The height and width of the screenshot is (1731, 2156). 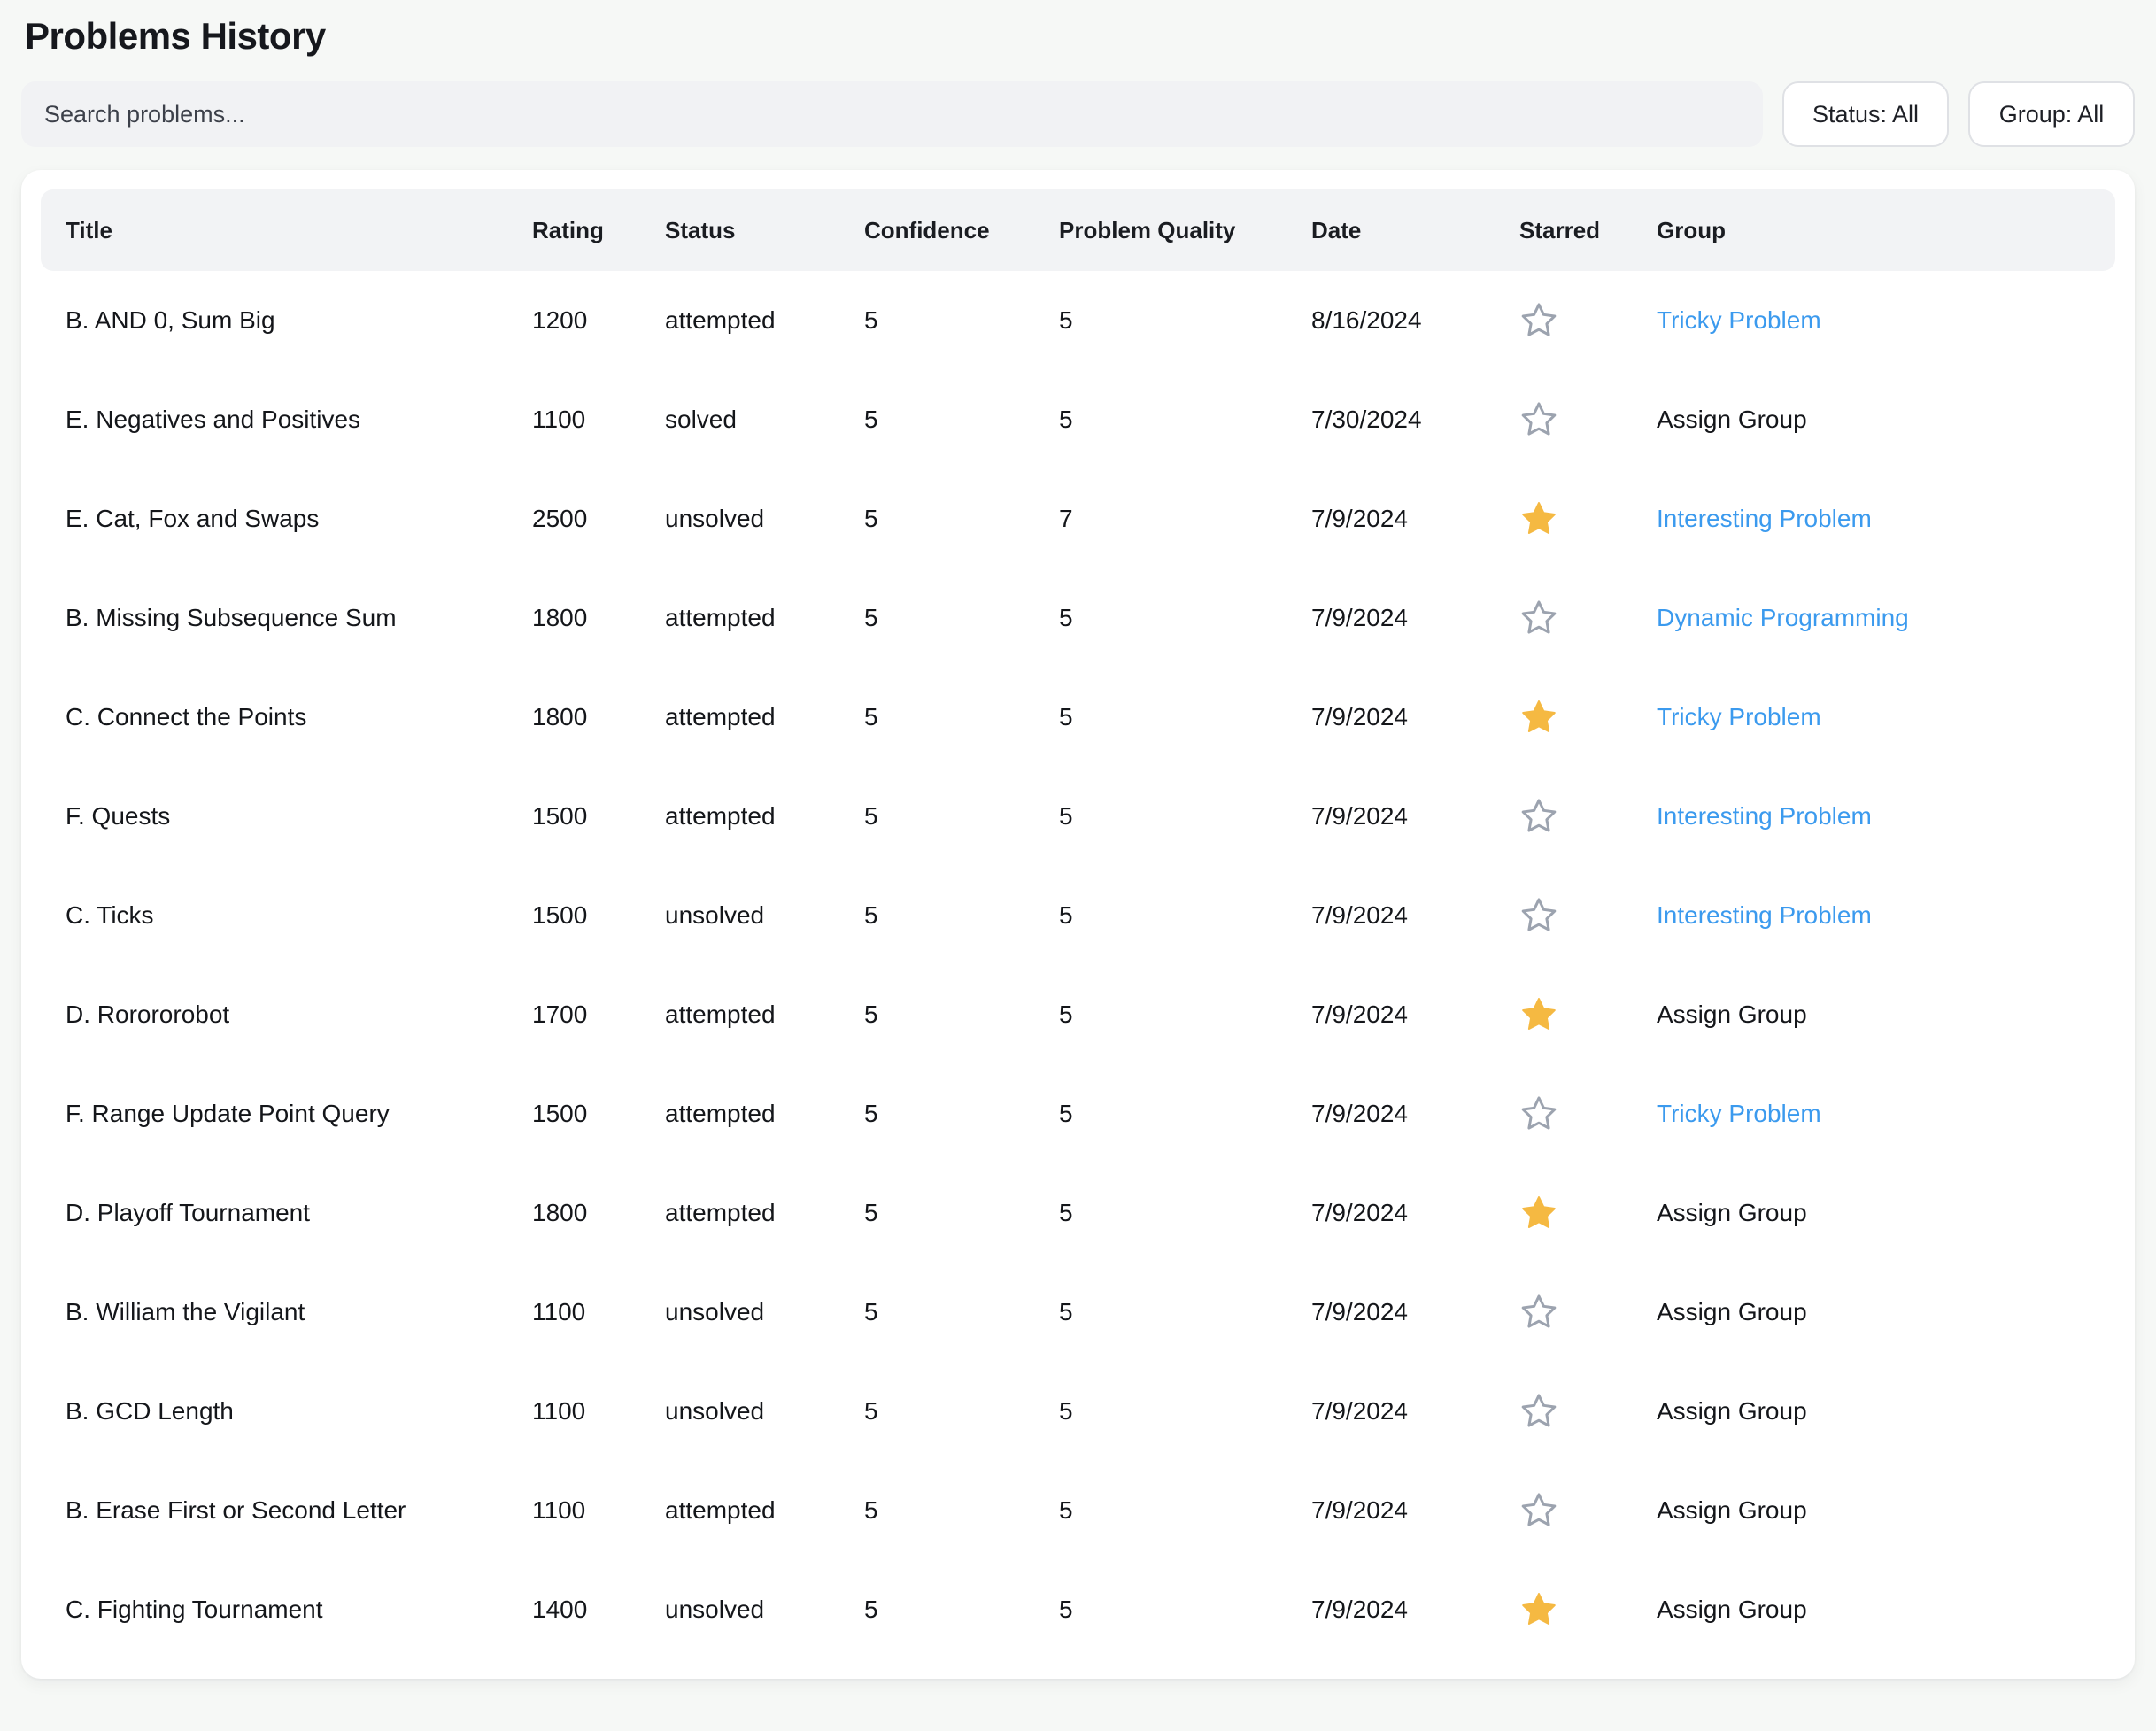 What do you see at coordinates (287, 1213) in the screenshot?
I see `cell-title: D. Playoff Tournament` at bounding box center [287, 1213].